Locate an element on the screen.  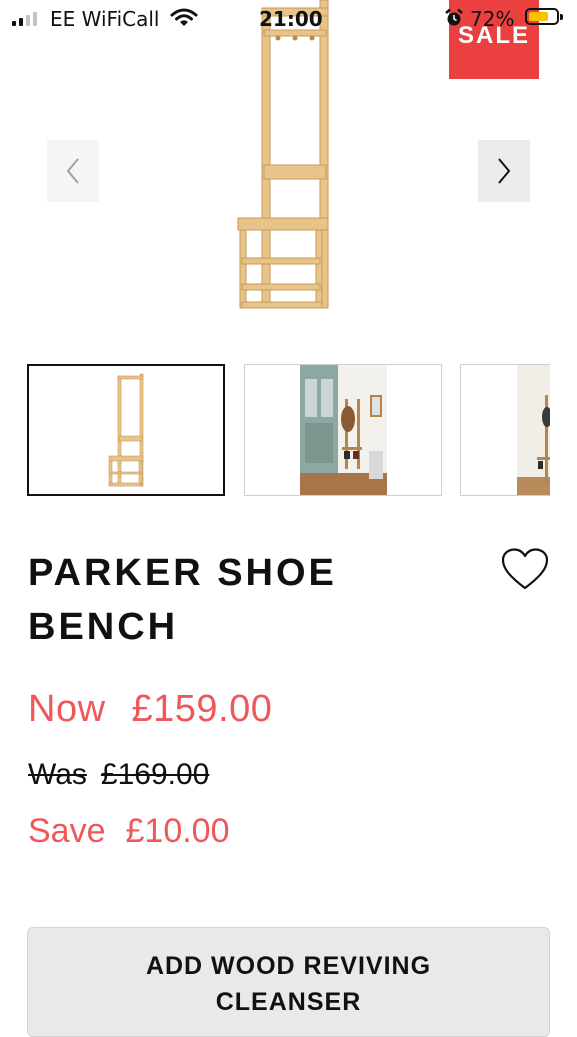
signal-icon is located at coordinates (24, 19).